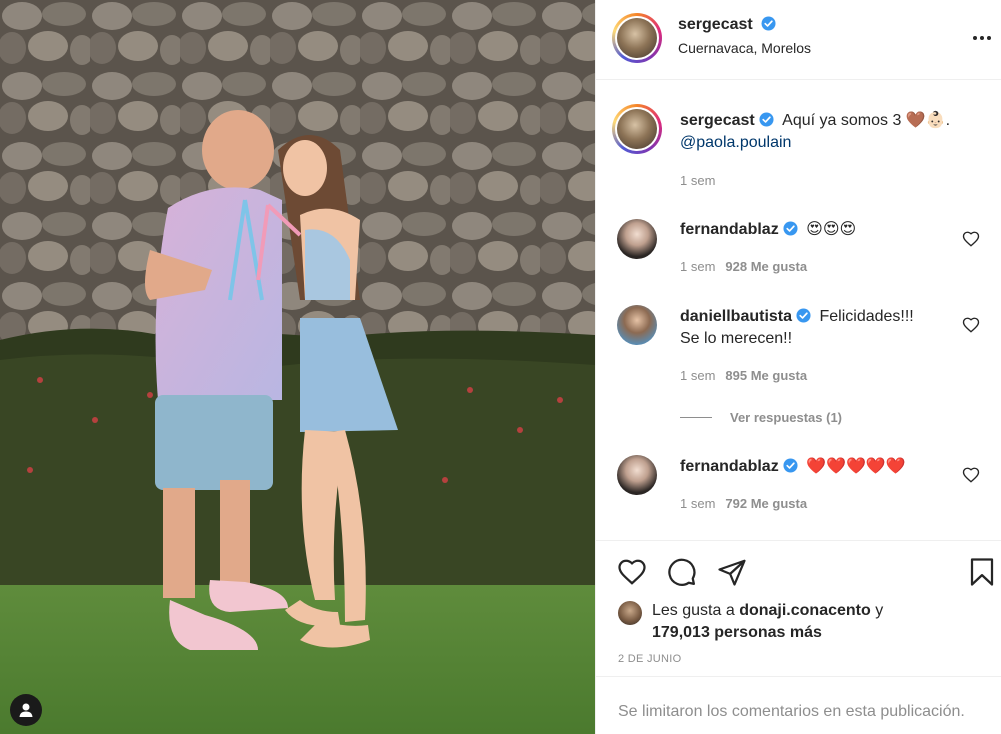 This screenshot has height=734, width=1001. What do you see at coordinates (696, 417) in the screenshot?
I see `replies-divider` at bounding box center [696, 417].